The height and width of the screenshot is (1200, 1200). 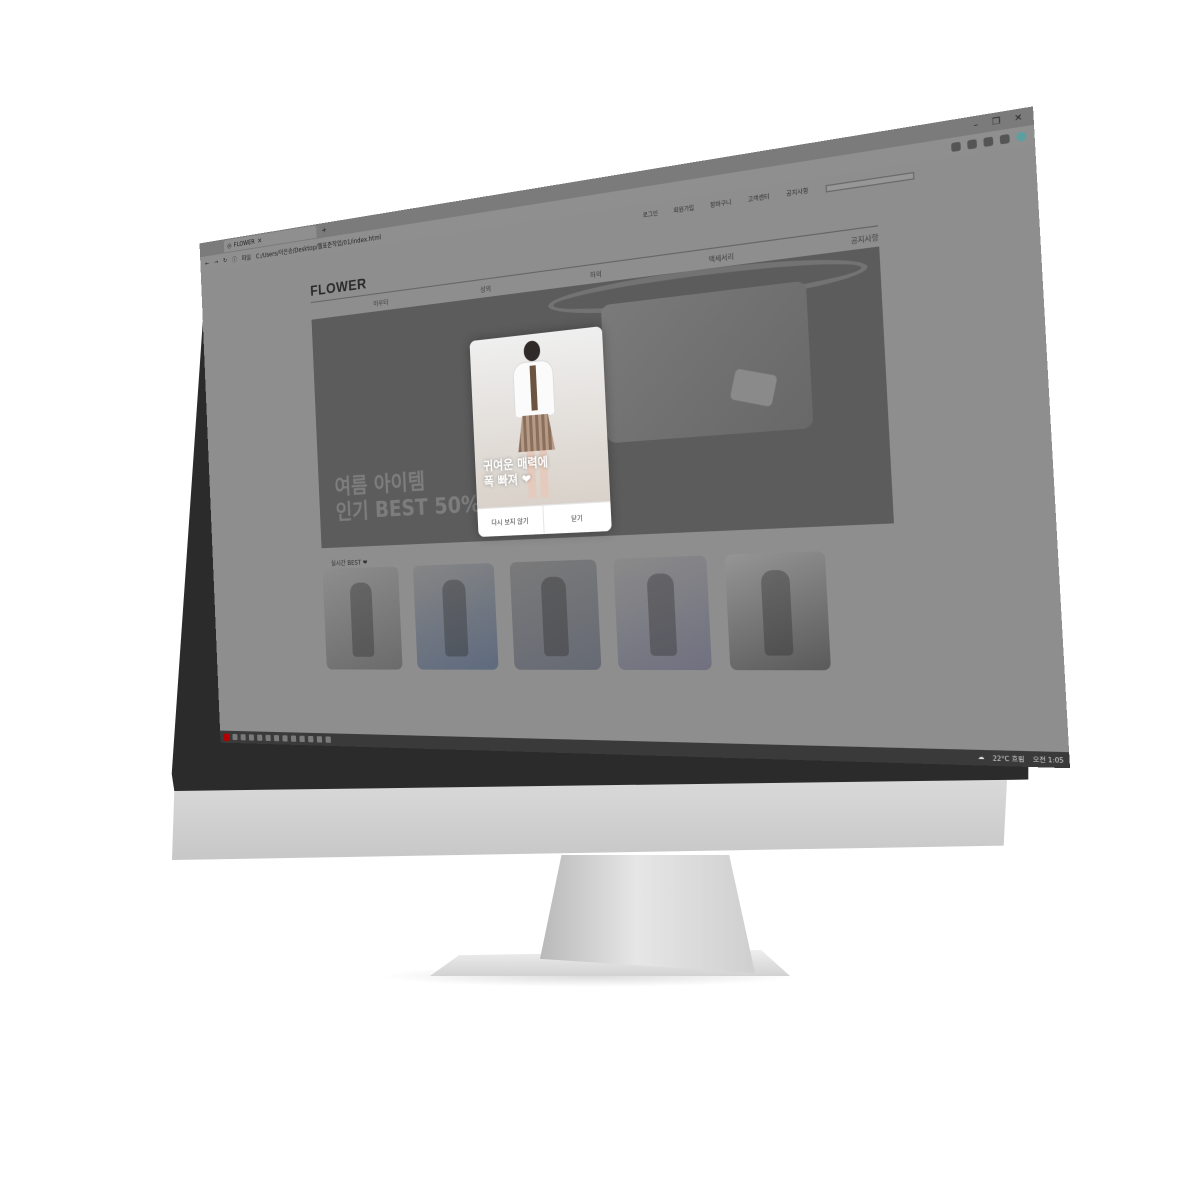 I want to click on search-icon, so click(x=235, y=737).